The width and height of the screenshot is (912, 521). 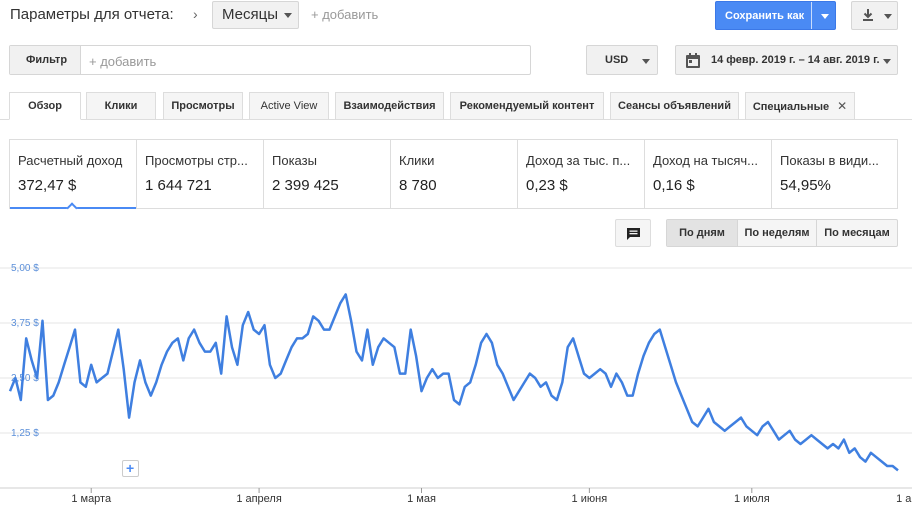 I want to click on plus-icon: +, so click(x=130, y=468).